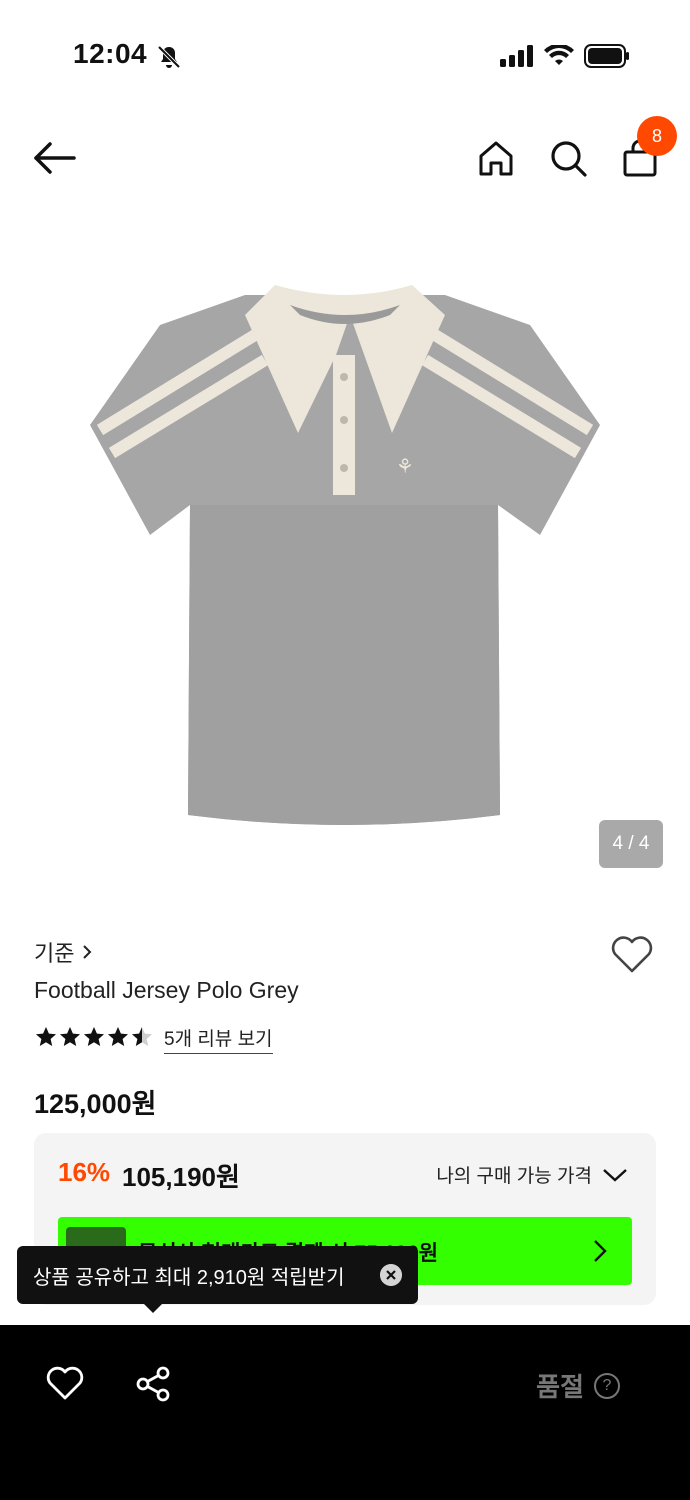 This screenshot has height=1500, width=690. Describe the element at coordinates (84, 1172) in the screenshot. I see `discount-rate: 16%` at that location.